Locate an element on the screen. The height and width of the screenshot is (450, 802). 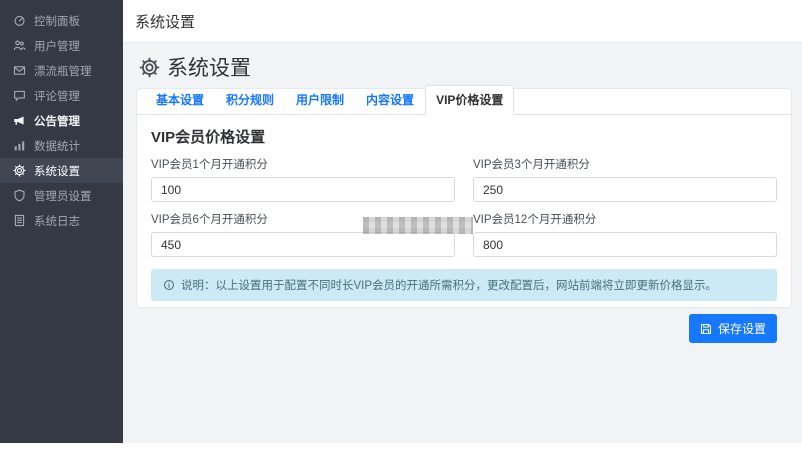
sidebar-item-announcements: 公告管理 is located at coordinates (61, 120).